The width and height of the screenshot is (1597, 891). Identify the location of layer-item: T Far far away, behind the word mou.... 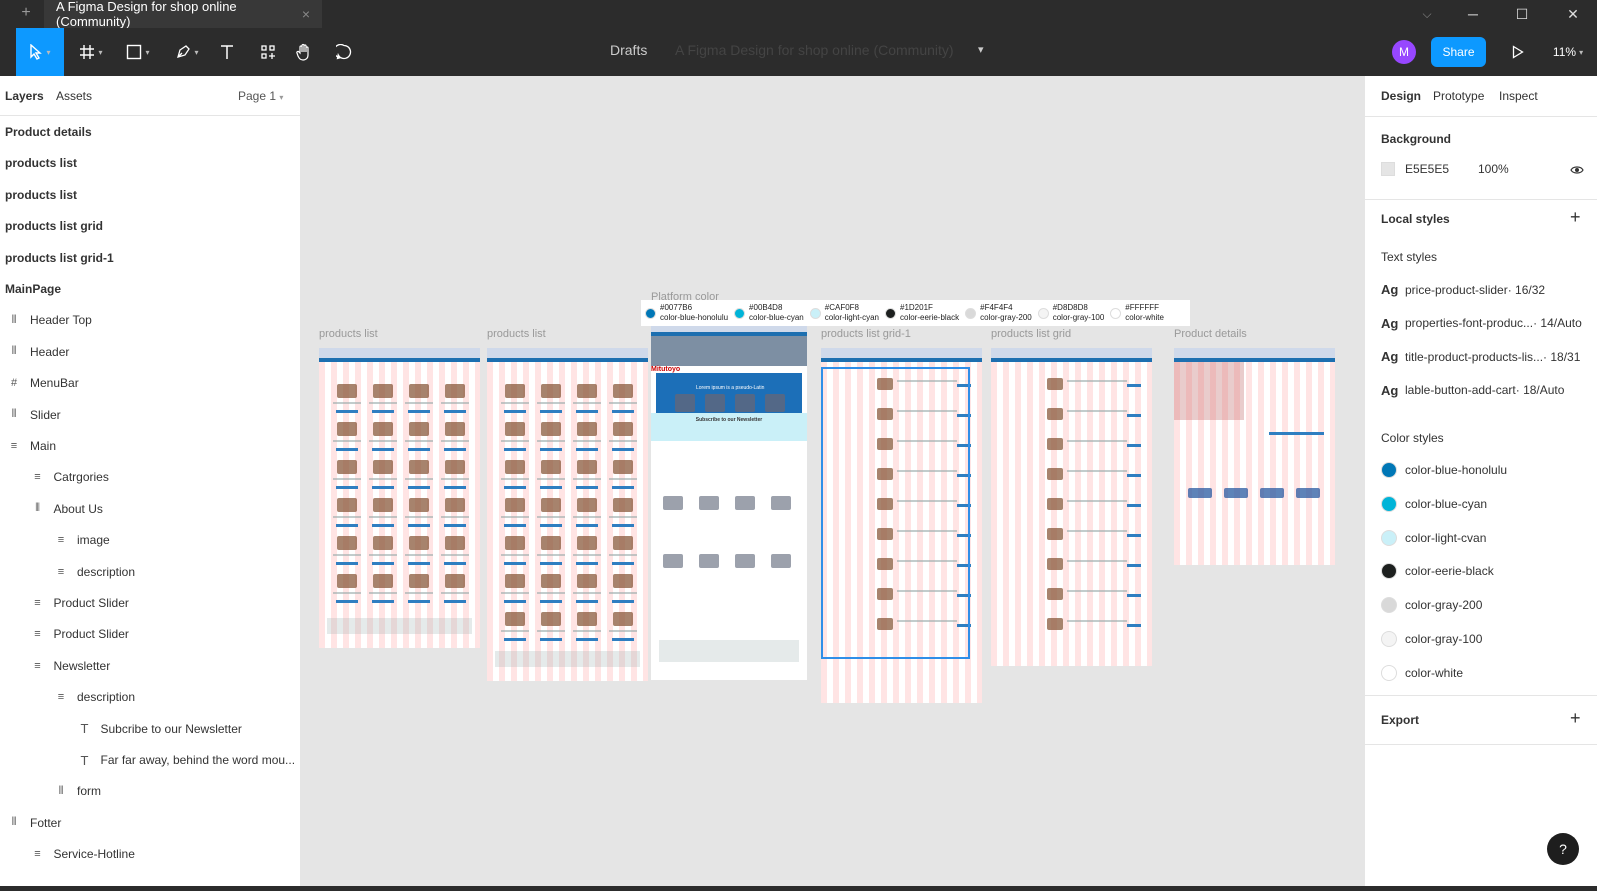
(150, 760).